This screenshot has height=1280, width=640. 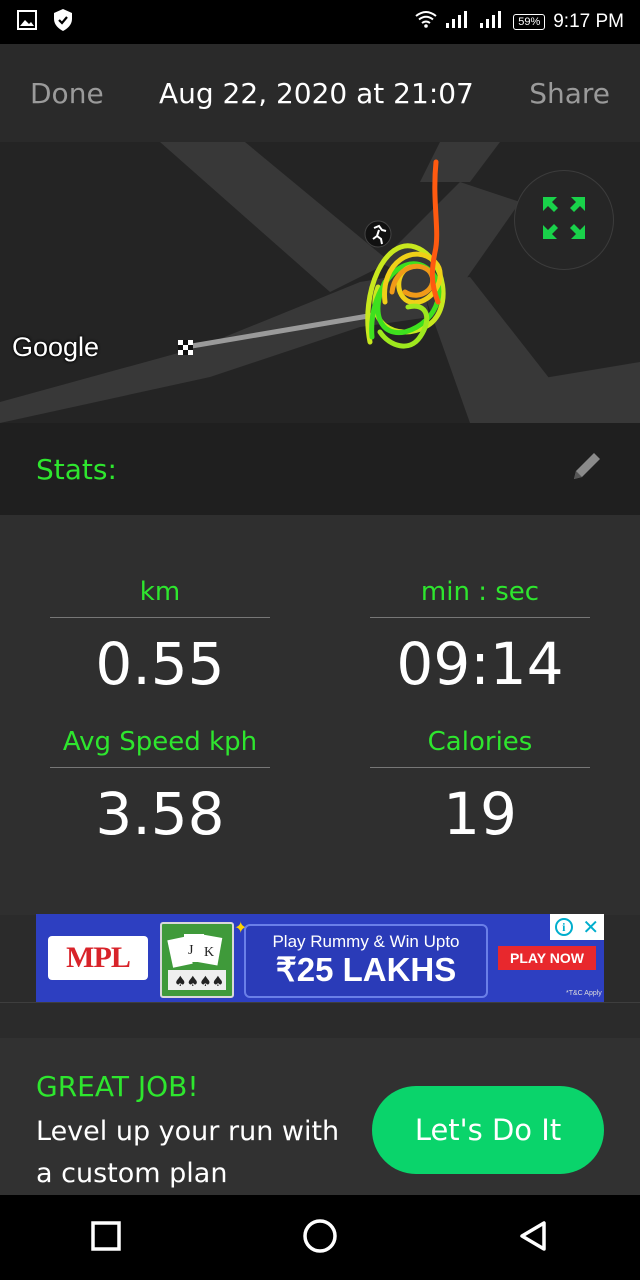 I want to click on edit-pencil-icon, so click(x=586, y=469).